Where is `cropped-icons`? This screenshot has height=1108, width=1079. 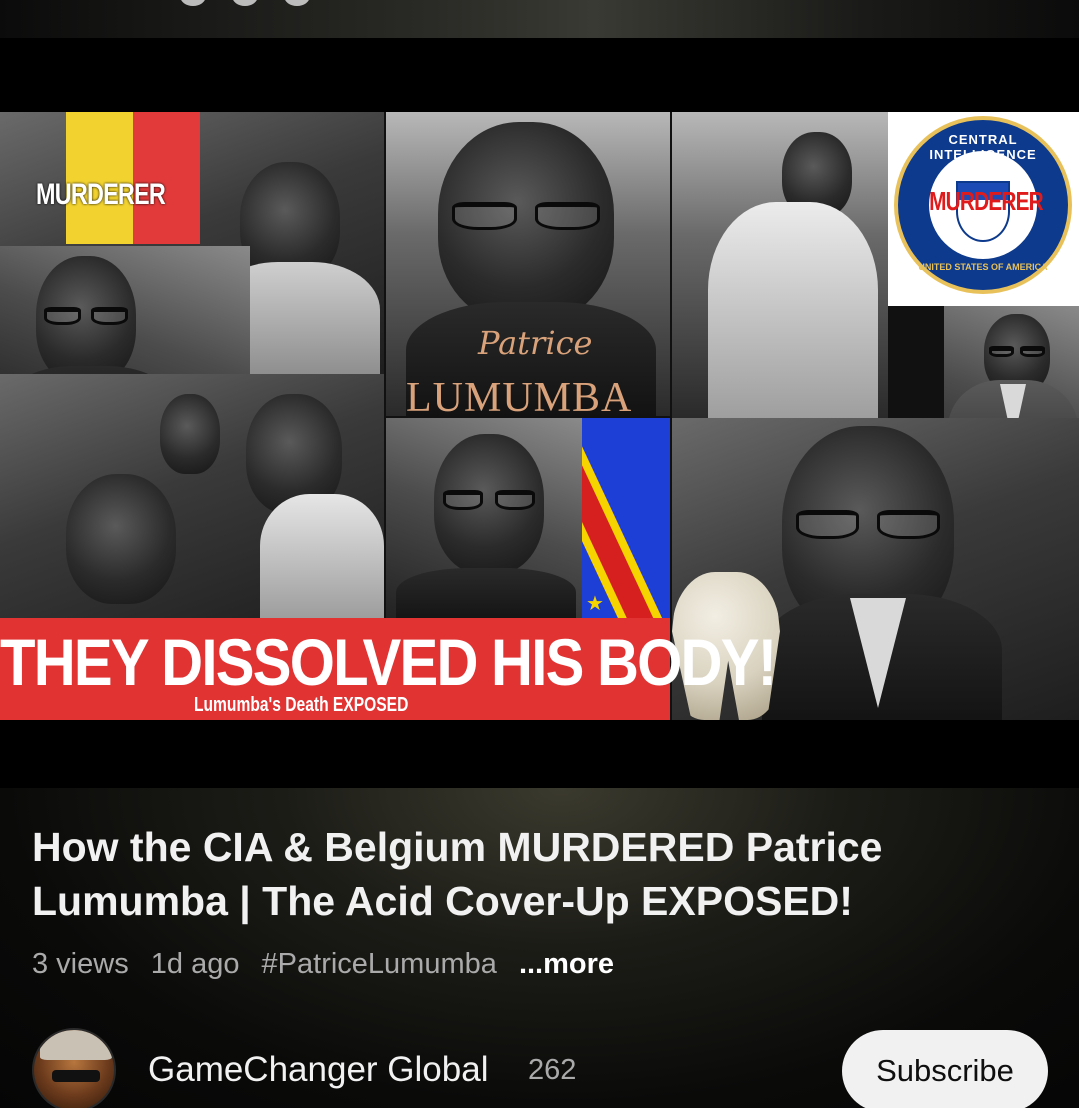 cropped-icons is located at coordinates (280, 4).